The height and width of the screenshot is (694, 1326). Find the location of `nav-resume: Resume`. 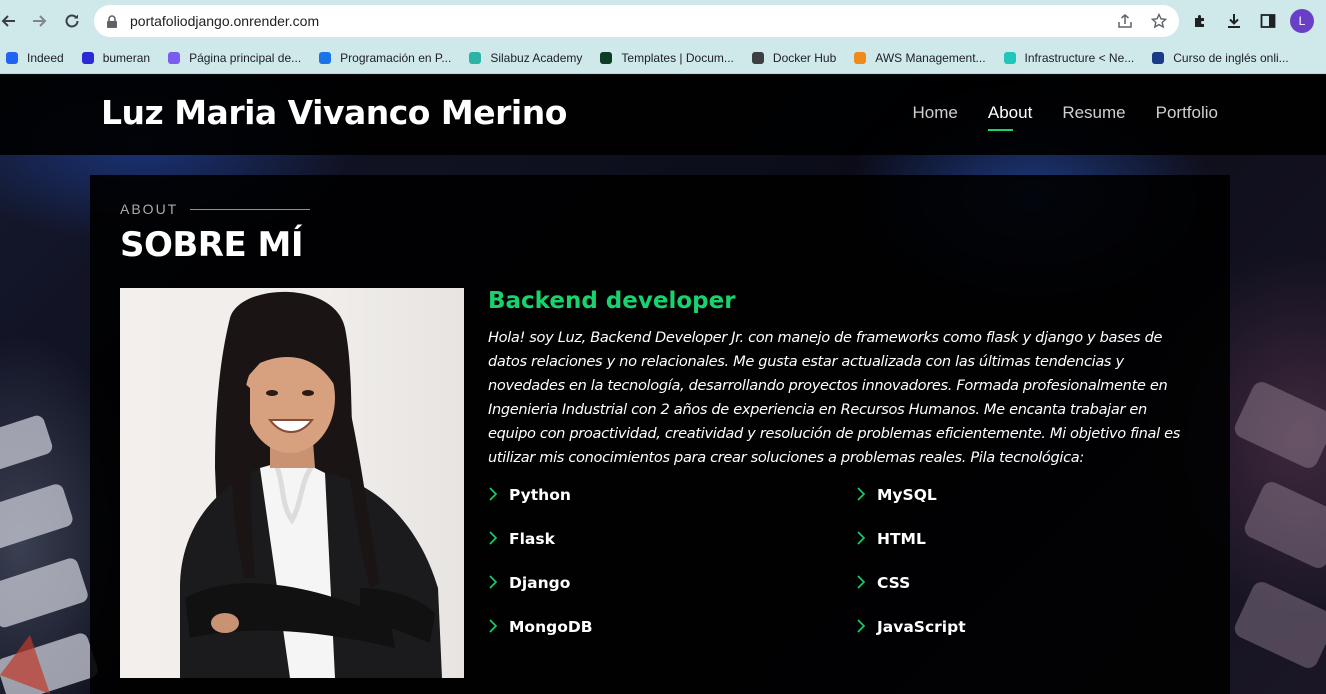

nav-resume: Resume is located at coordinates (1093, 113).